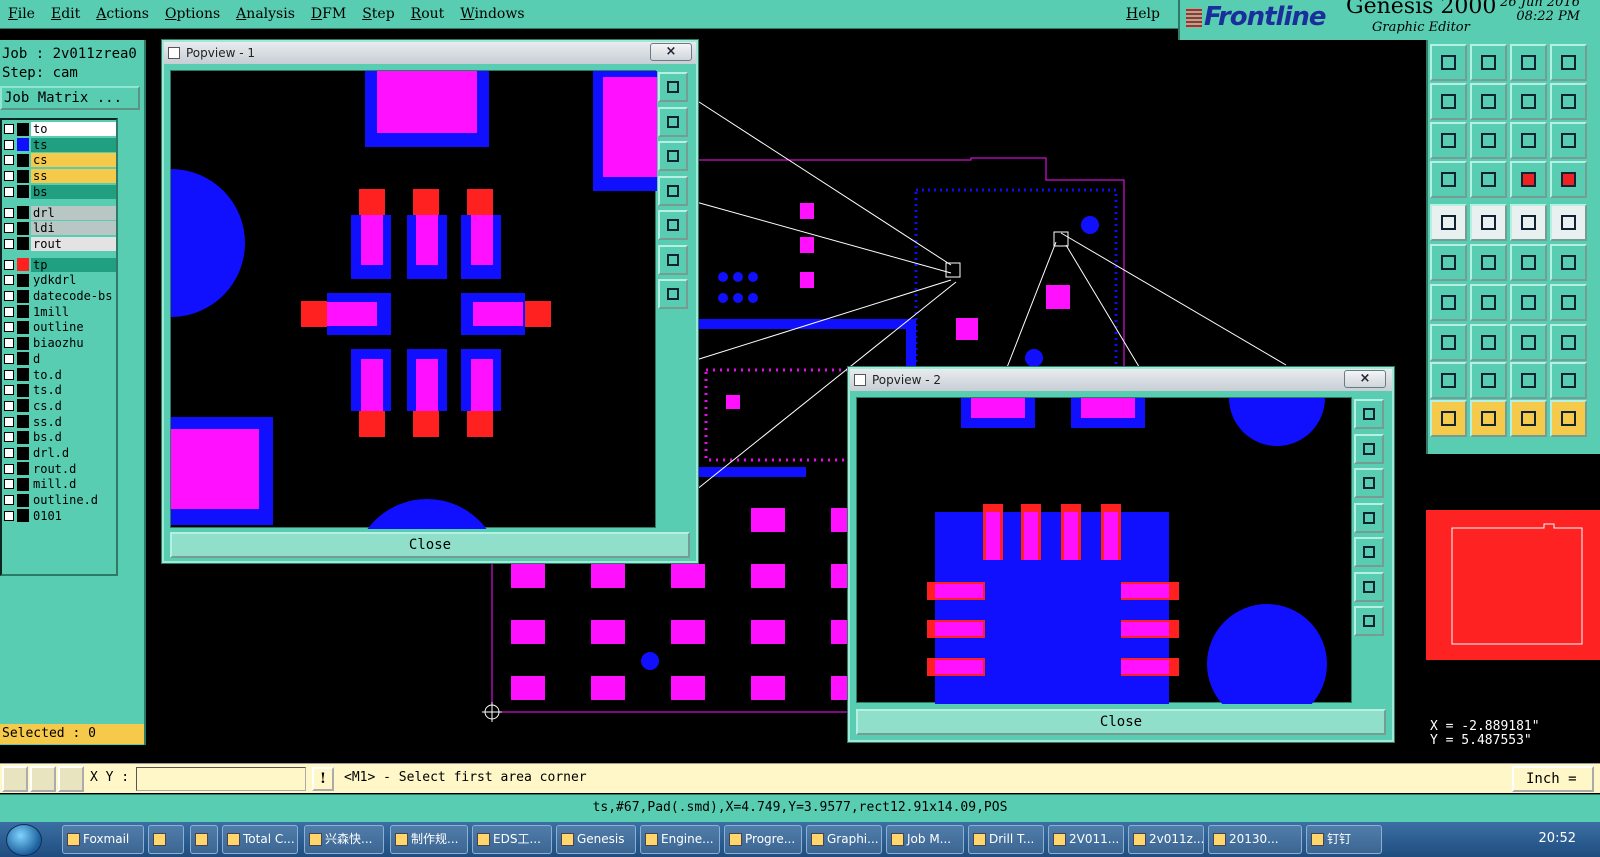  What do you see at coordinates (428, 14) in the screenshot?
I see `menu-rout: Rout` at bounding box center [428, 14].